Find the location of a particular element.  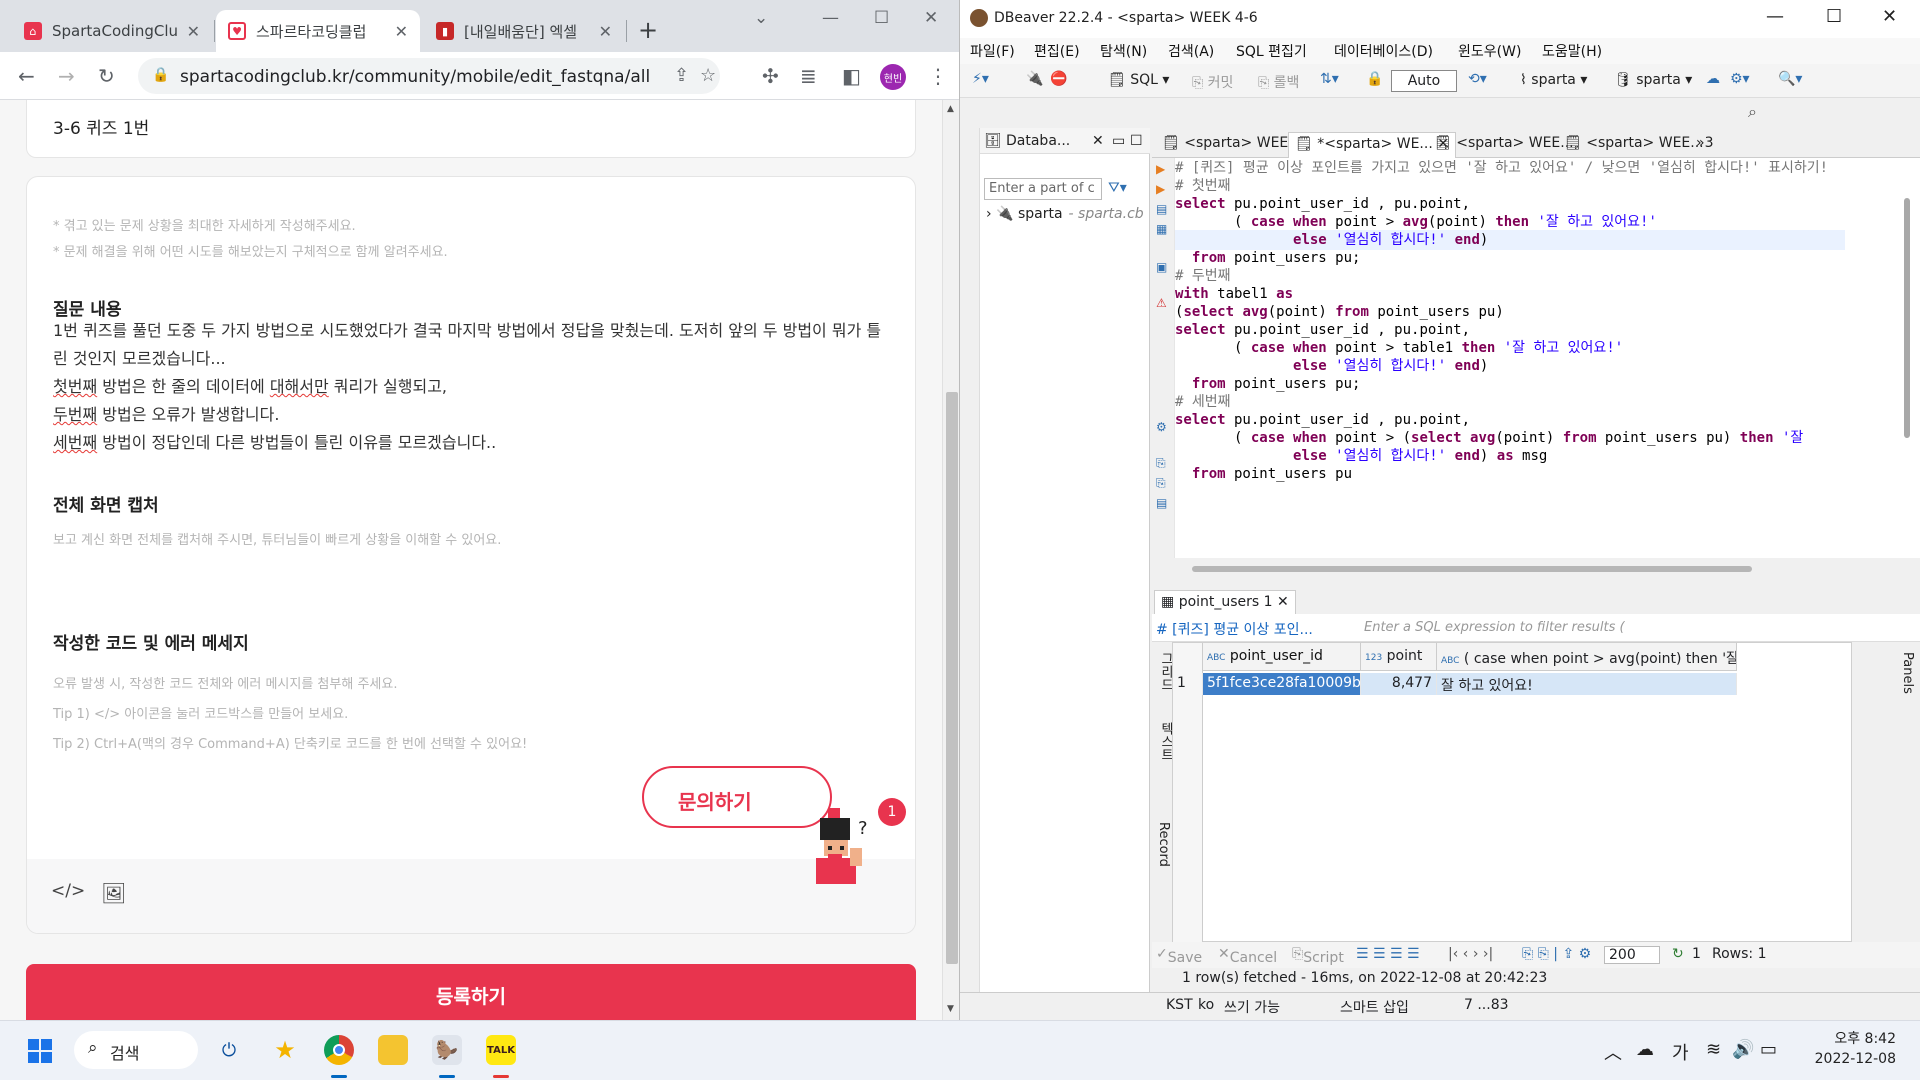

file-explorer-icon is located at coordinates (393, 1050).